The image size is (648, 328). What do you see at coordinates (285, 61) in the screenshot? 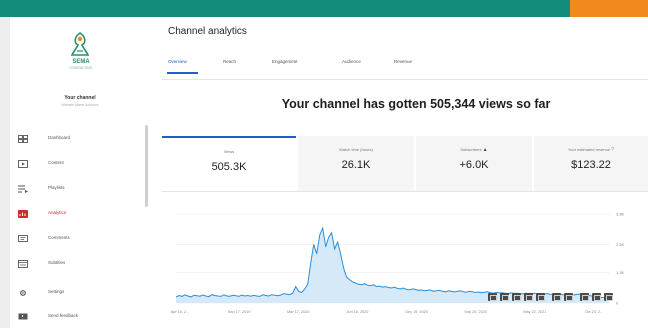
I see `tab-engagement: Engagement` at bounding box center [285, 61].